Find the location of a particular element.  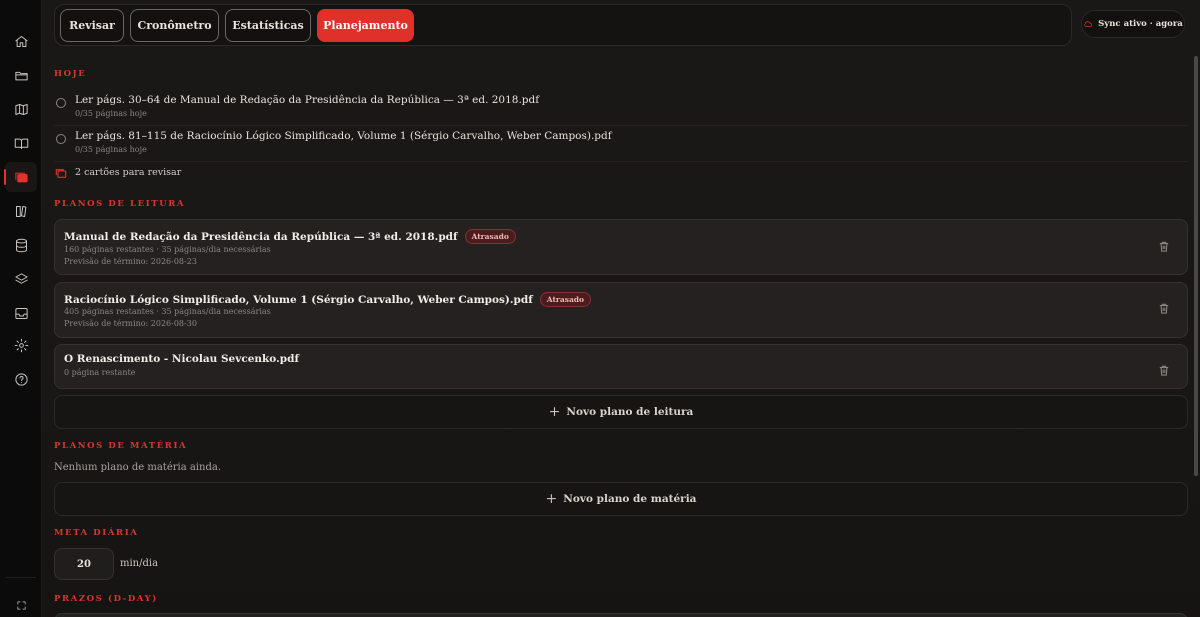

plan-title-row: O Renascimento - Nicolau Sevcenko.pdf is located at coordinates (181, 359).